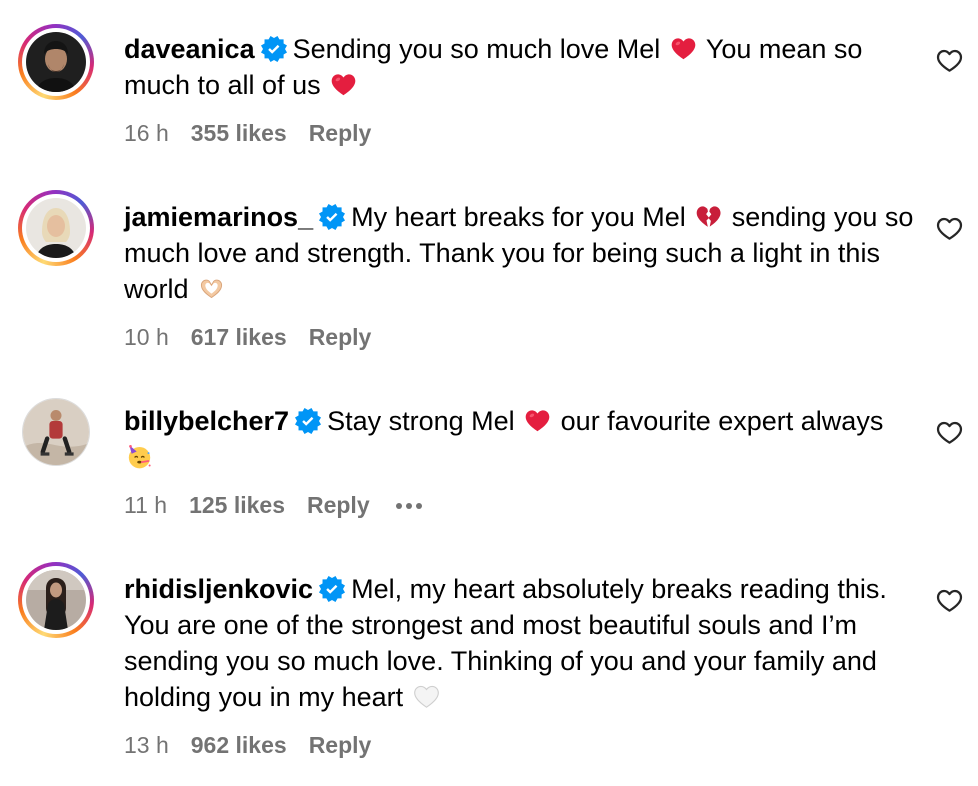 The image size is (978, 786). Describe the element at coordinates (708, 216) in the screenshot. I see `broken-heart-icon` at that location.